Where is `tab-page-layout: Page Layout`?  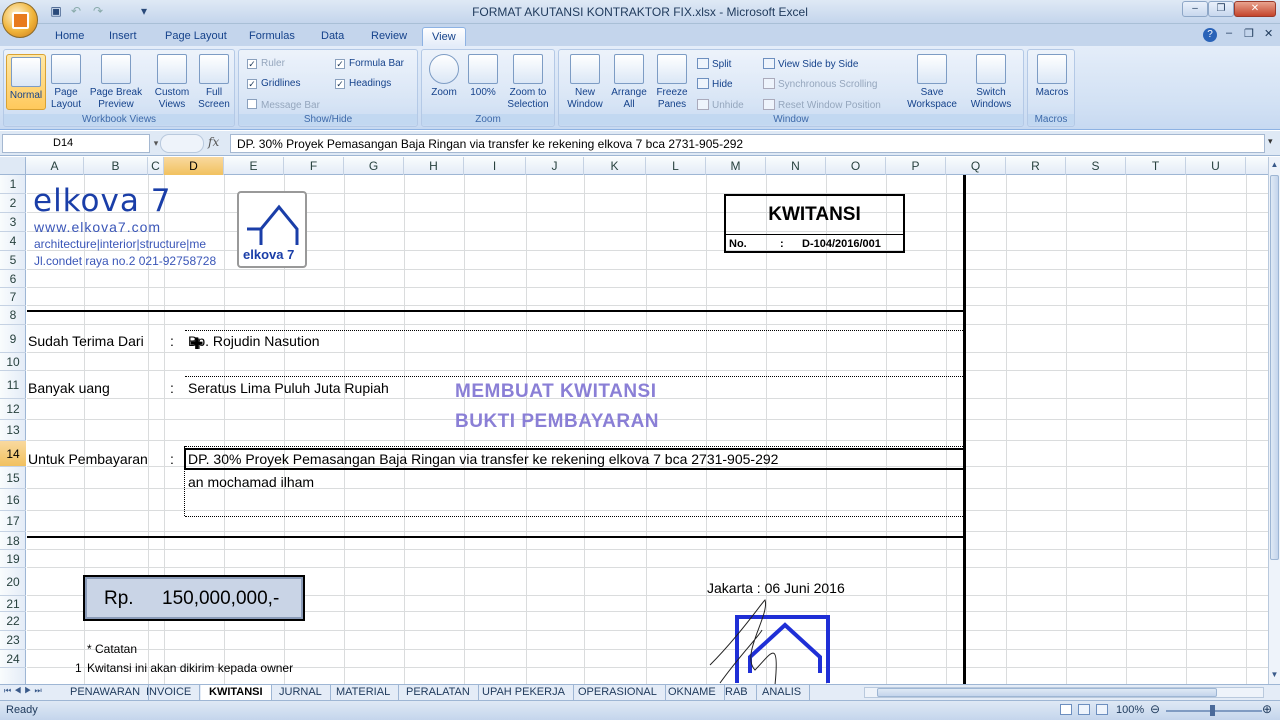 tab-page-layout: Page Layout is located at coordinates (196, 36).